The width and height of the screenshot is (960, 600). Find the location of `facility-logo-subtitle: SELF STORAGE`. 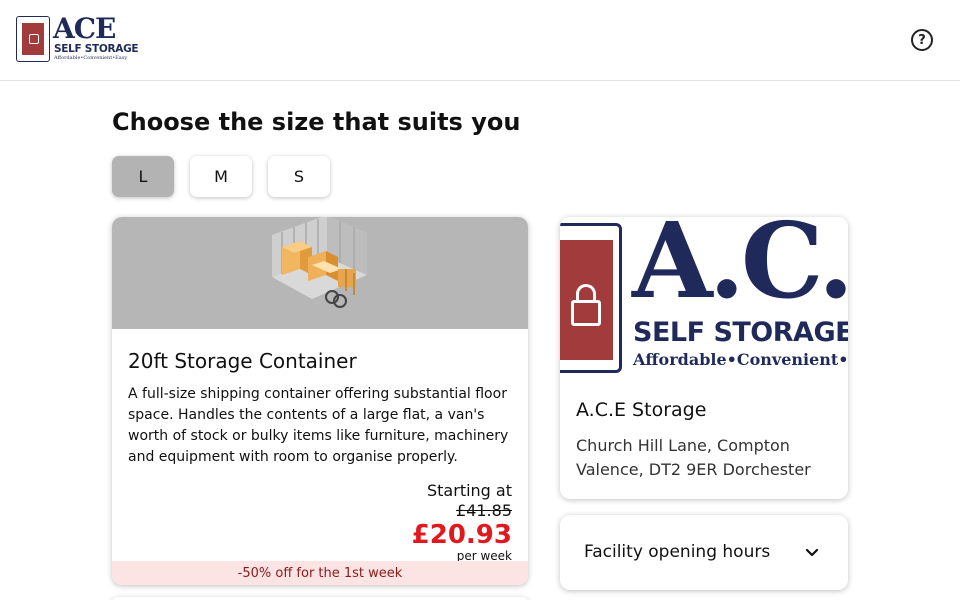

facility-logo-subtitle: SELF STORAGE is located at coordinates (740, 332).